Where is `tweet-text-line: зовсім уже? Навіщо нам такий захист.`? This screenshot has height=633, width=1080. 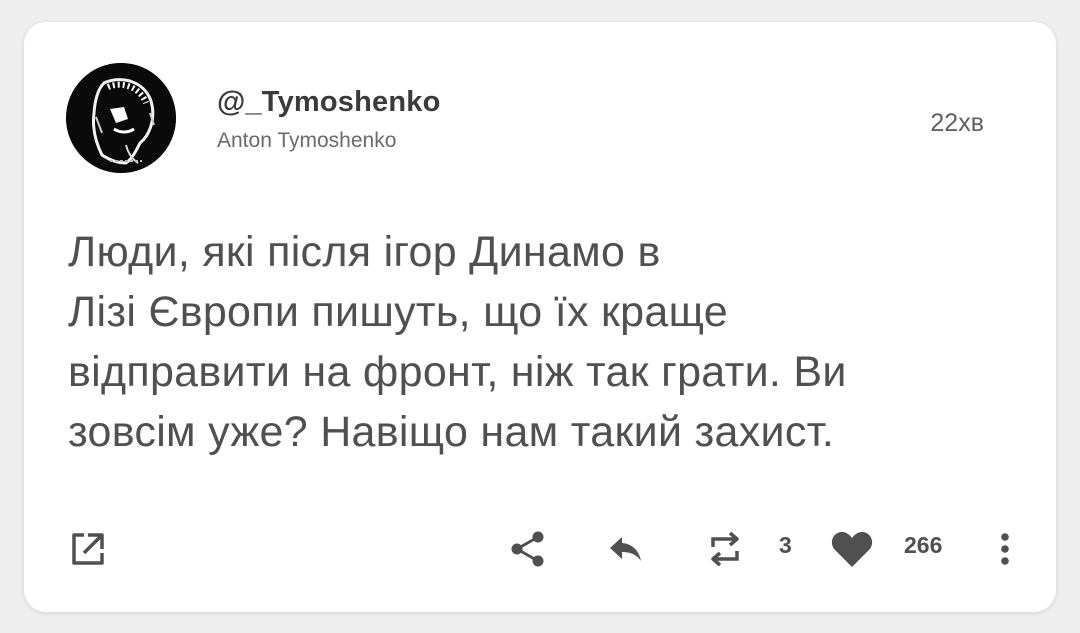
tweet-text-line: зовсім уже? Навіщо нам такий захист. is located at coordinates (451, 432).